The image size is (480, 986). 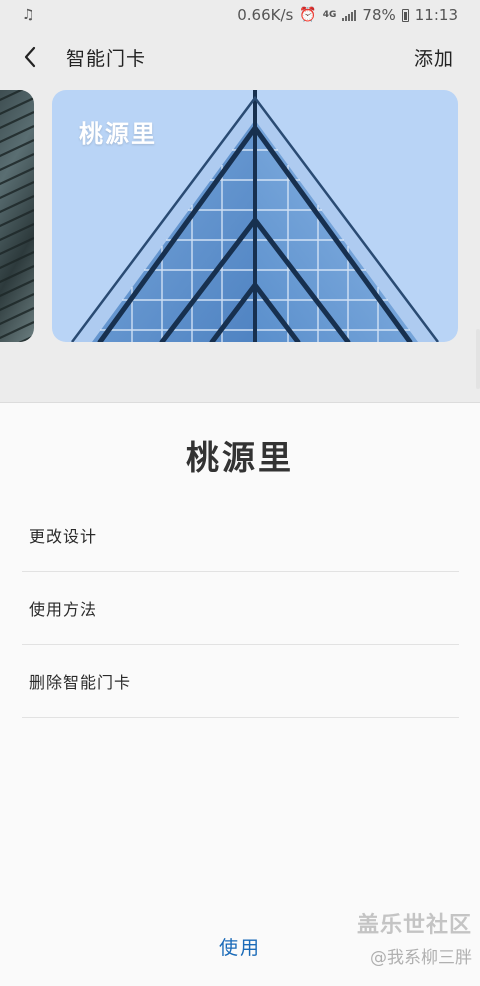 I want to click on battery-percent: 78%, so click(x=379, y=15).